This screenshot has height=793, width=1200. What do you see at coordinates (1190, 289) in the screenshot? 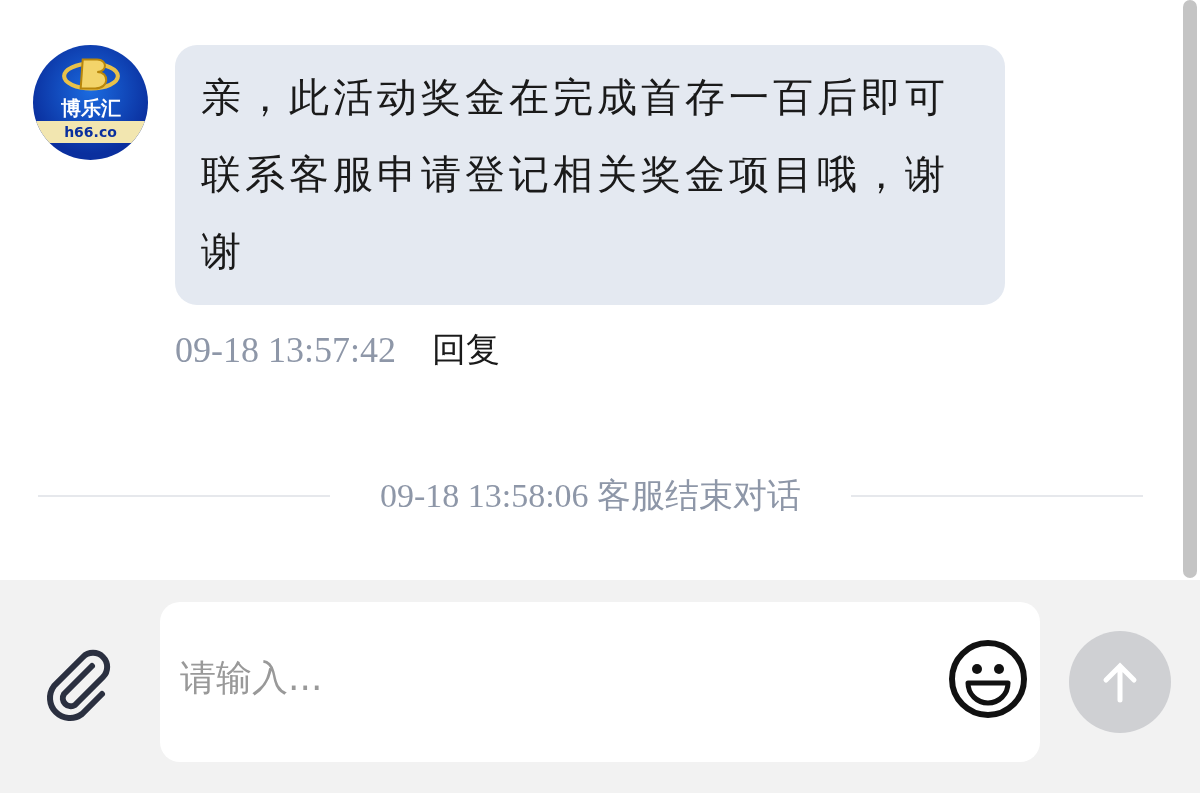
I see `scrollbar` at bounding box center [1190, 289].